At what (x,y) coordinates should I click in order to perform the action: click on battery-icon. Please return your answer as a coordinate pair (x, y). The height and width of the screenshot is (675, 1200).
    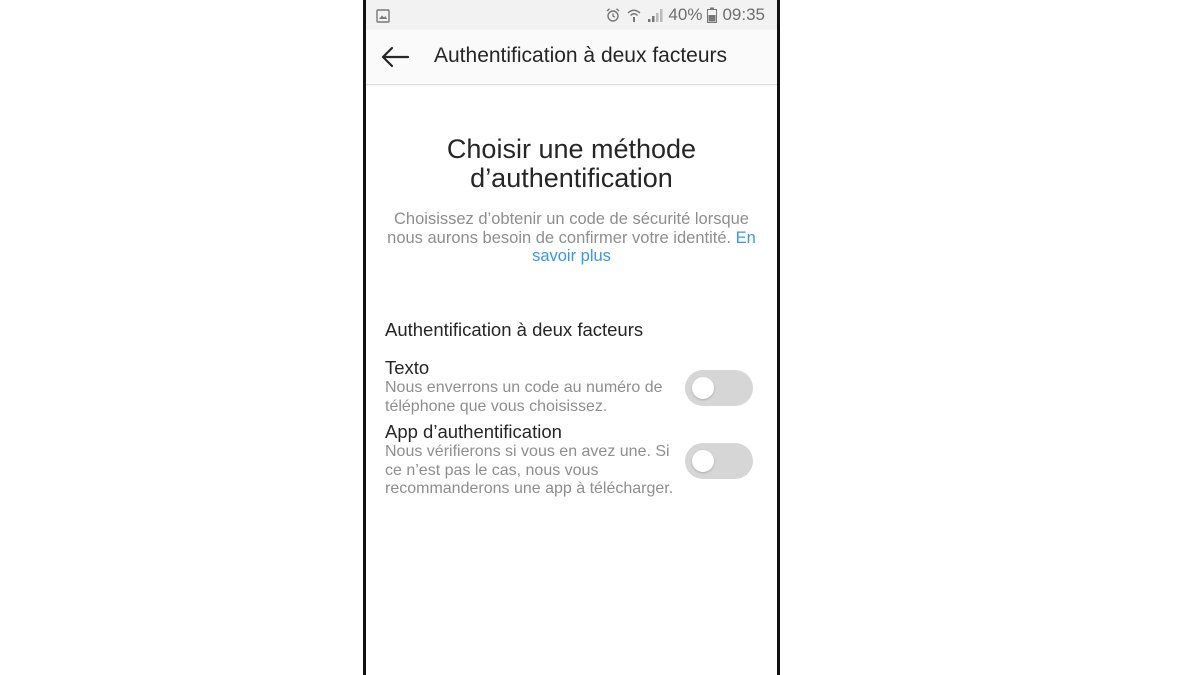
    Looking at the image, I should click on (712, 15).